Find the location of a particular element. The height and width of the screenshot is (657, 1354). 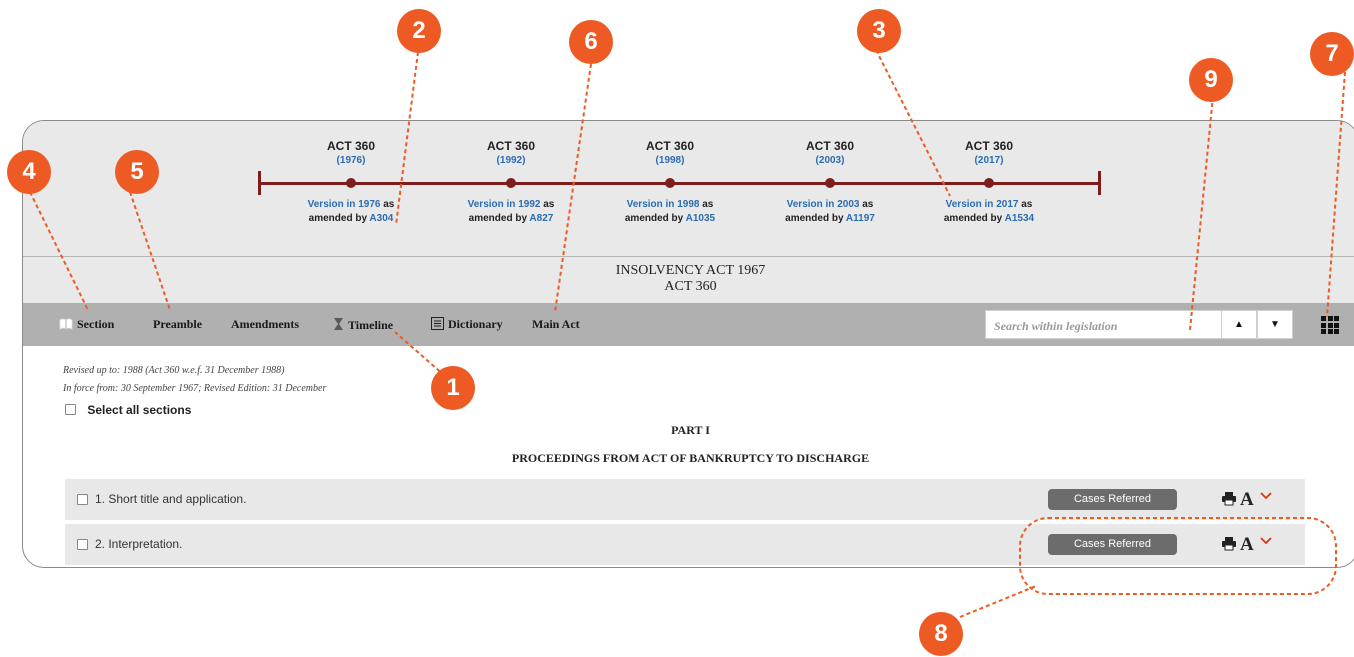

amendment-link: A827 is located at coordinates (541, 218).